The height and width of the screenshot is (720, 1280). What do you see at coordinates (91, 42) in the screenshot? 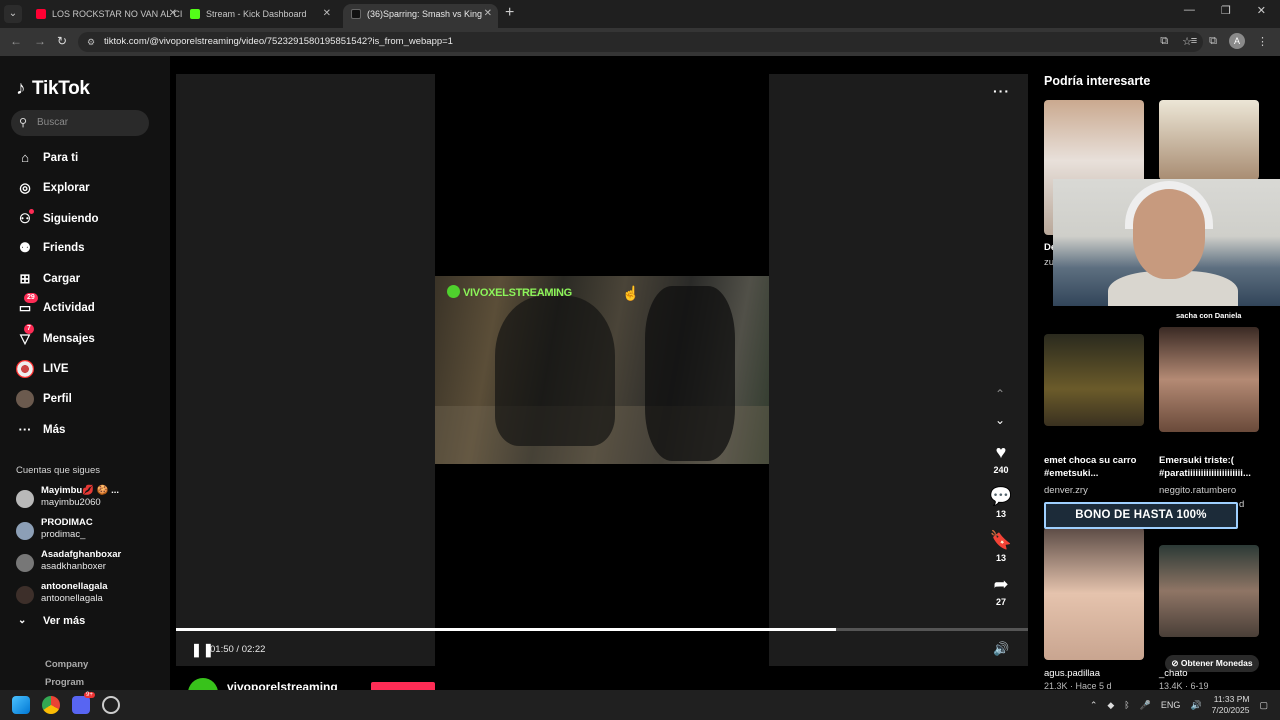
I see `site-info-icon: ⚙` at bounding box center [91, 42].